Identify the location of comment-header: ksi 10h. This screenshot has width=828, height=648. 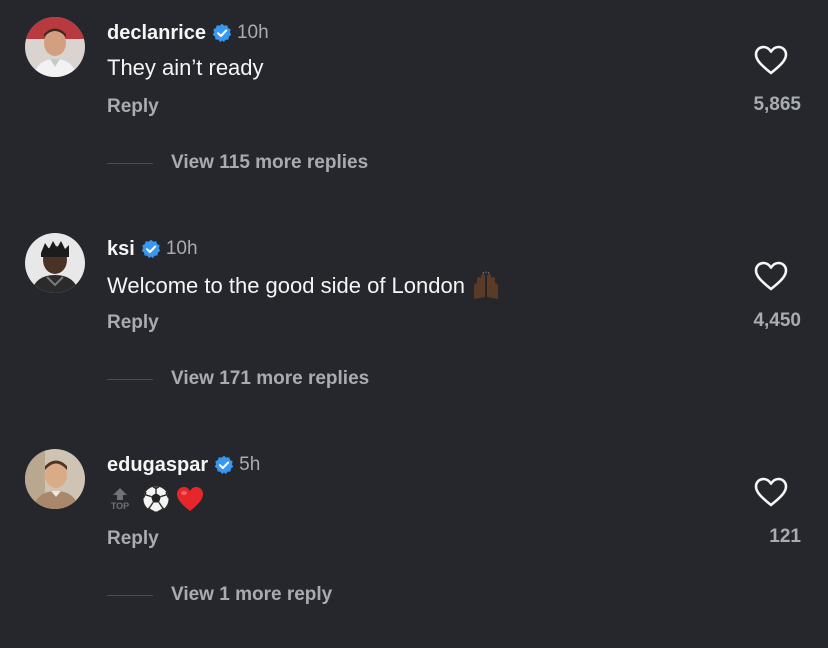
(152, 249).